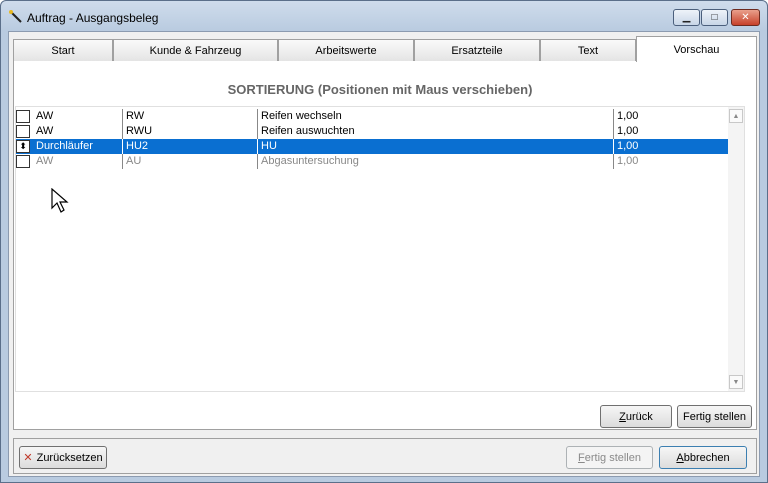 Image resolution: width=768 pixels, height=483 pixels. What do you see at coordinates (189, 131) in the screenshot?
I see `cell-code: RWU` at bounding box center [189, 131].